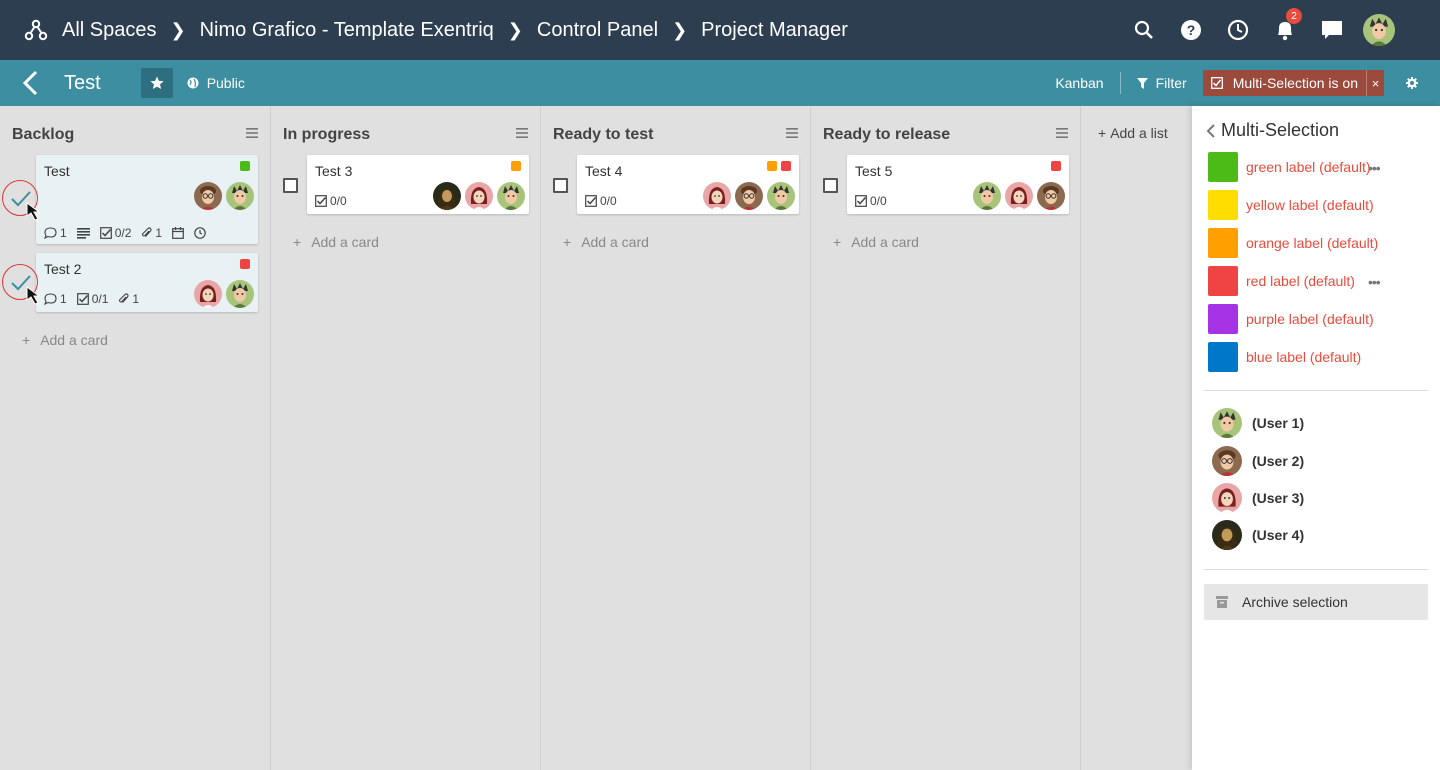  Describe the element at coordinates (347, 30) in the screenshot. I see `breadcrumb-space: Nimo Grafico - Template Exentriq` at that location.